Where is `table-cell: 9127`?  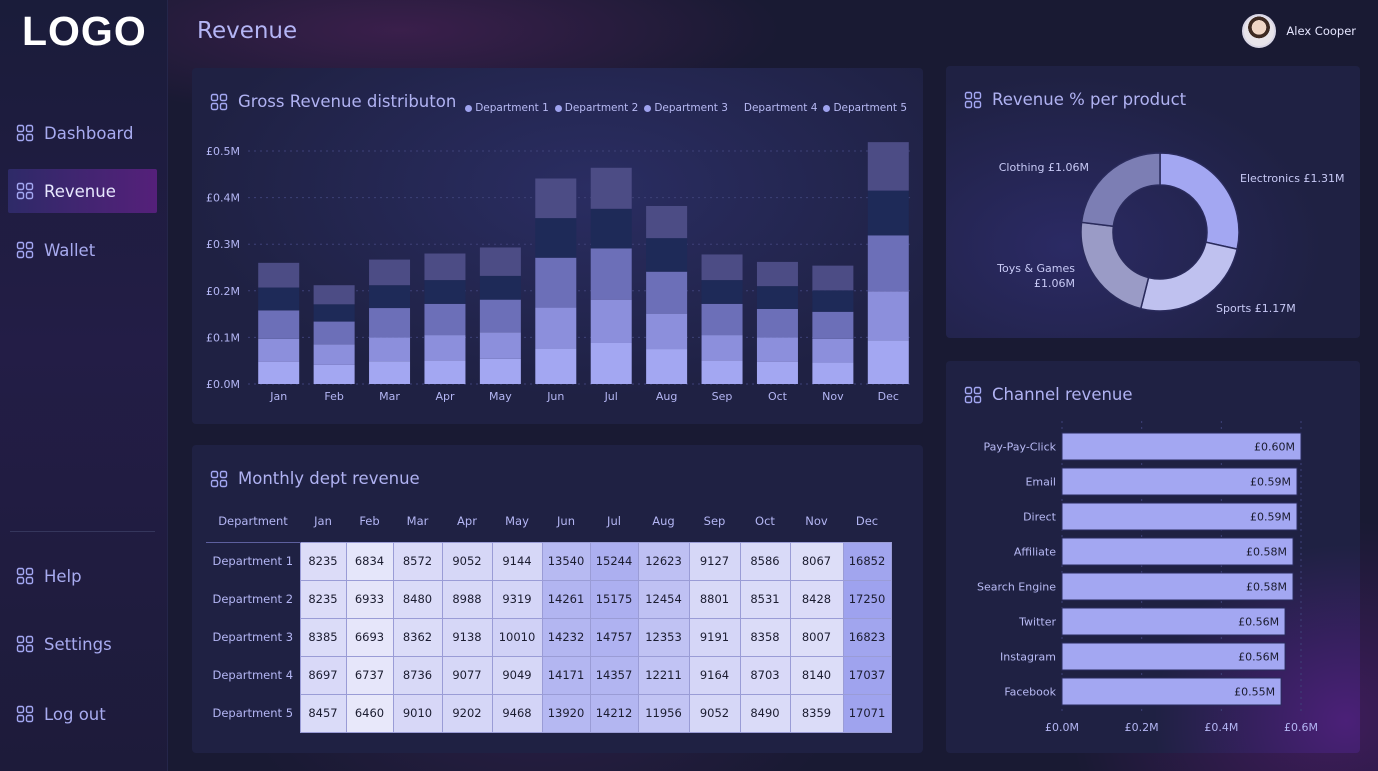 table-cell: 9127 is located at coordinates (714, 561).